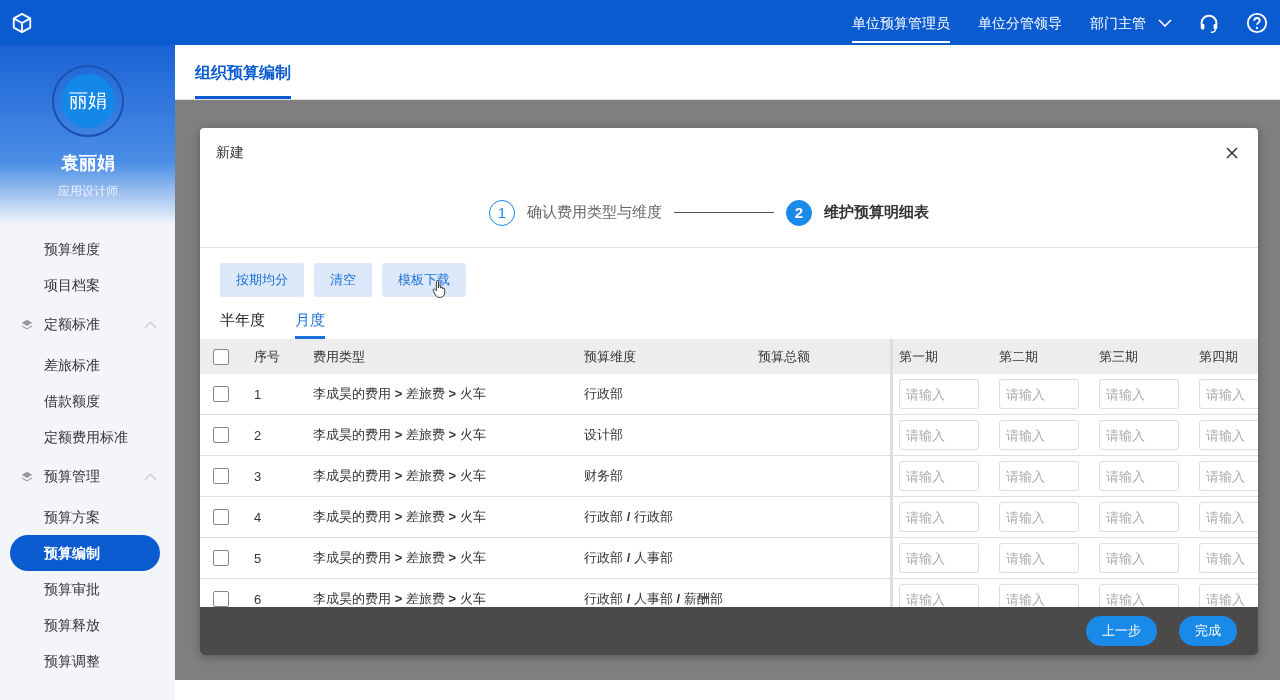 The height and width of the screenshot is (700, 1280). I want to click on step-label: 维护预算明细表, so click(876, 212).